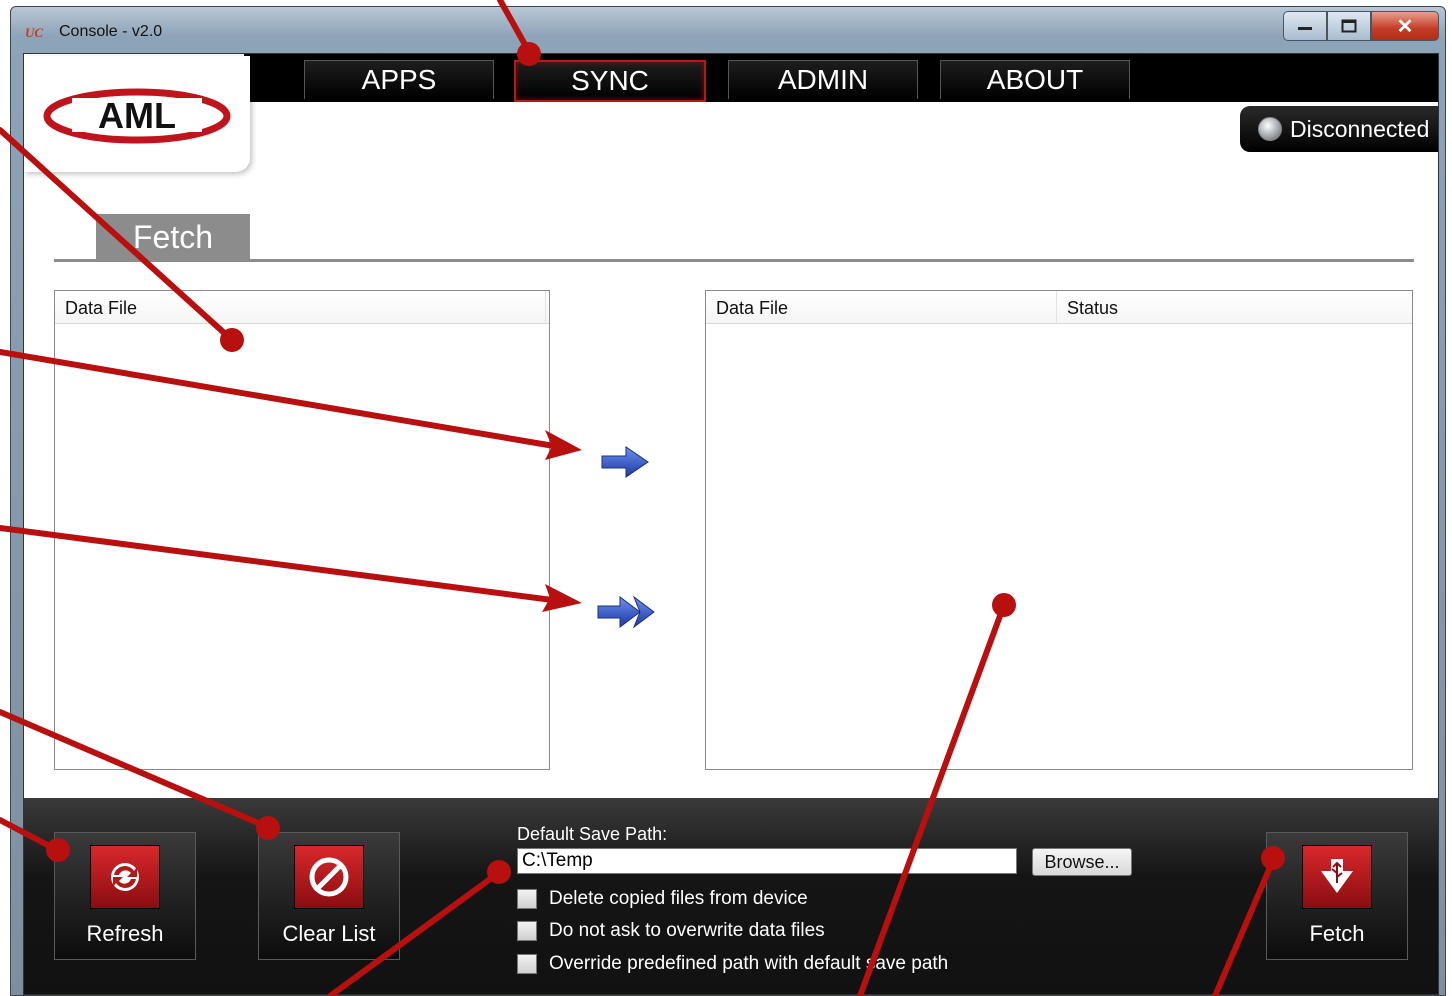  Describe the element at coordinates (1232, 307) in the screenshot. I see `column-header-status: Status` at that location.